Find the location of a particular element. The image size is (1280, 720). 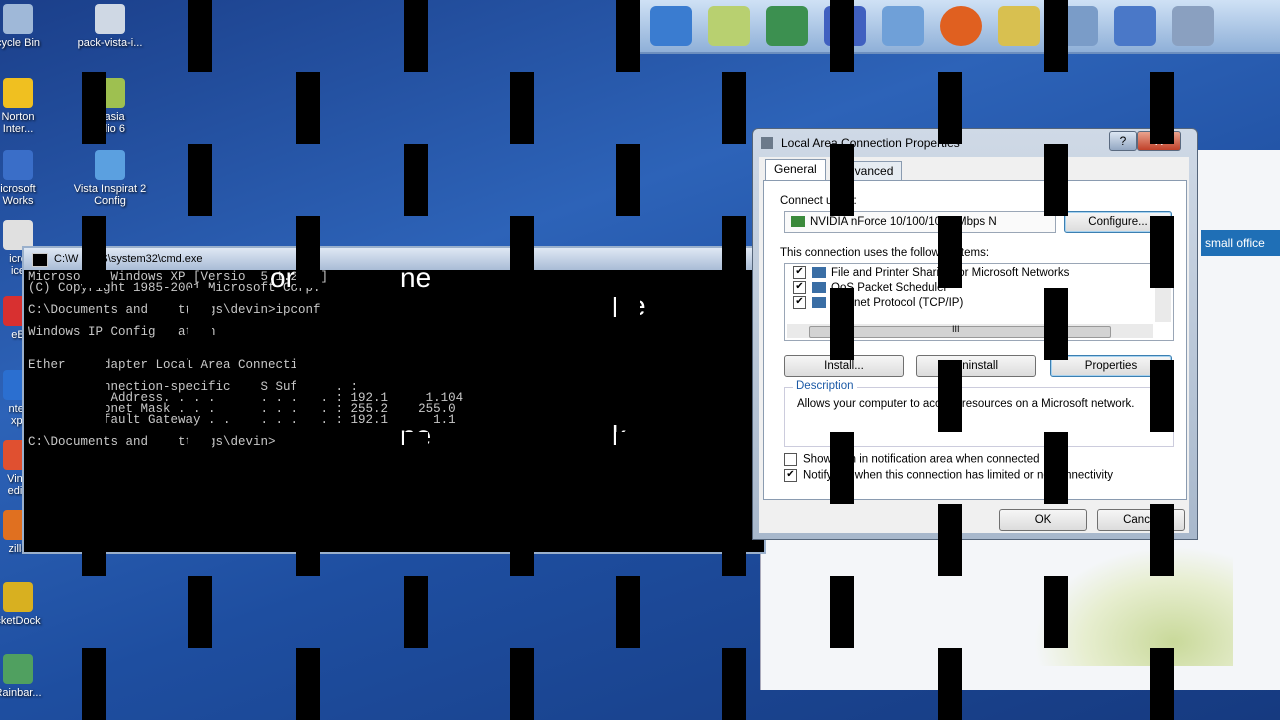

cmd-line: Ether adapter Local Area Connection: is located at coordinates (174, 365).